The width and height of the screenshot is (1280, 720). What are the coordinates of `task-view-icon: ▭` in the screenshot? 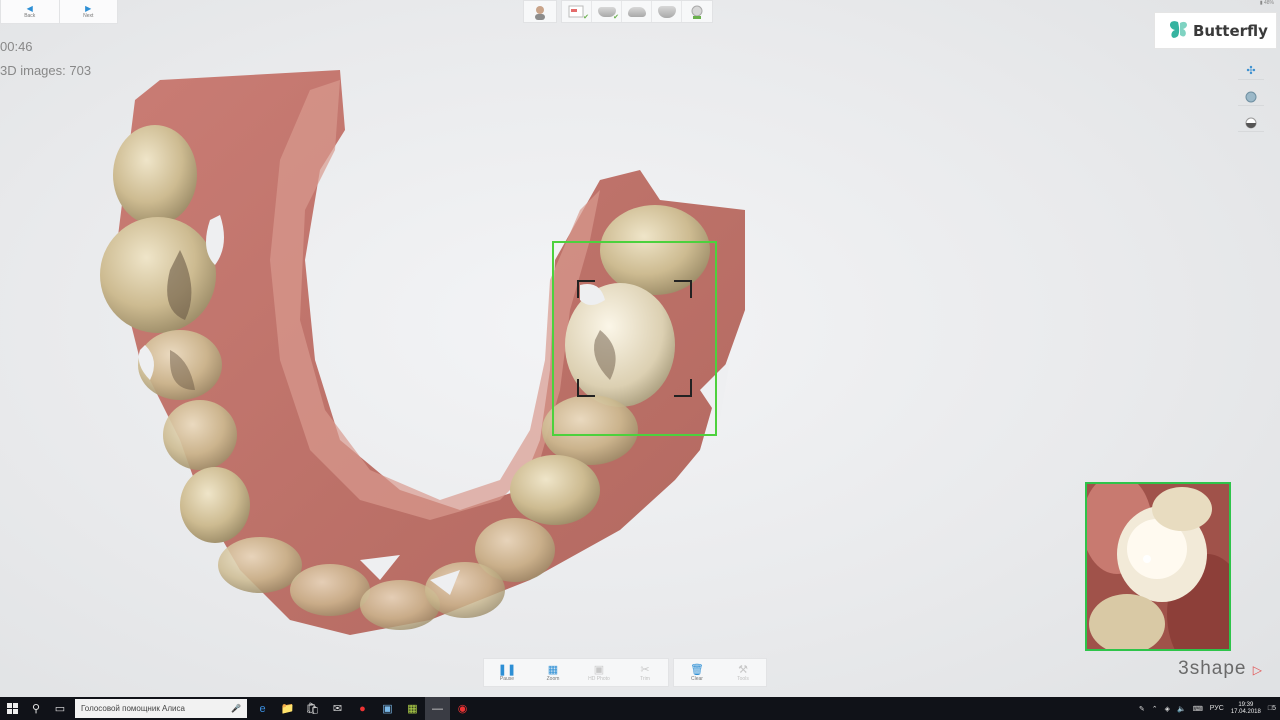 It's located at (60, 709).